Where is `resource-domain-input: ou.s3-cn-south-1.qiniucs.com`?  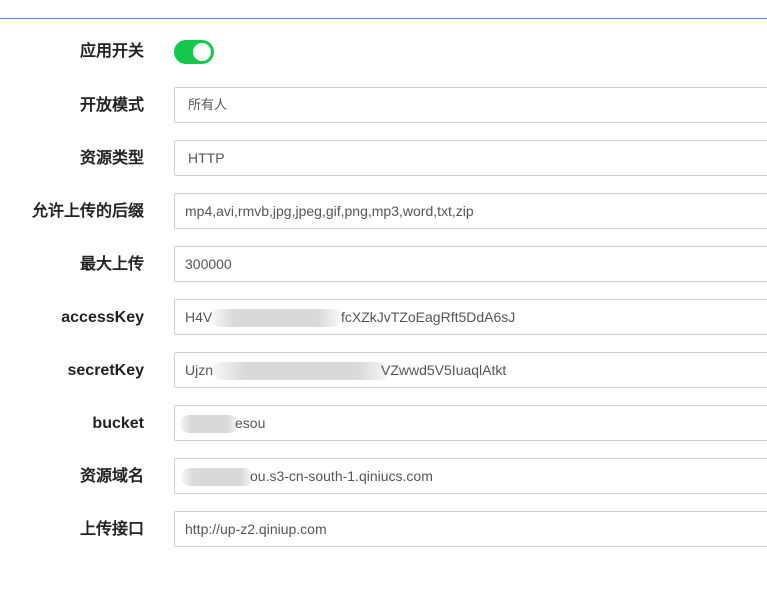 resource-domain-input: ou.s3-cn-south-1.qiniucs.com is located at coordinates (470, 476).